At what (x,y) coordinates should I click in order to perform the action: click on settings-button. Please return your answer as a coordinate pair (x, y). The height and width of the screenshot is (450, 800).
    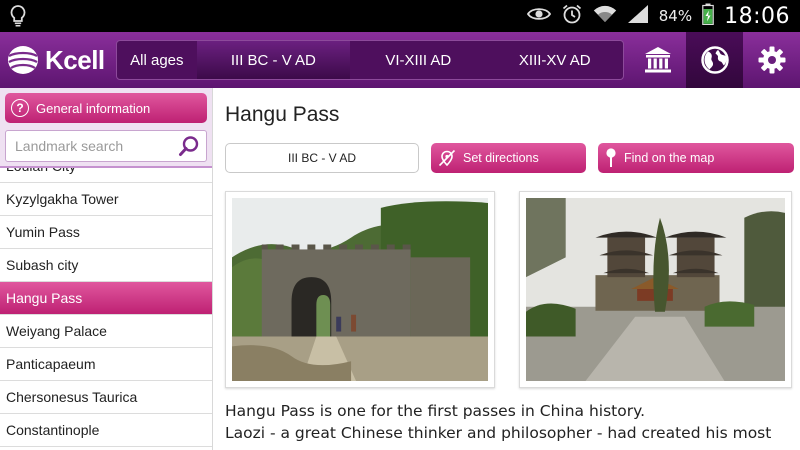
    Looking at the image, I should click on (771, 60).